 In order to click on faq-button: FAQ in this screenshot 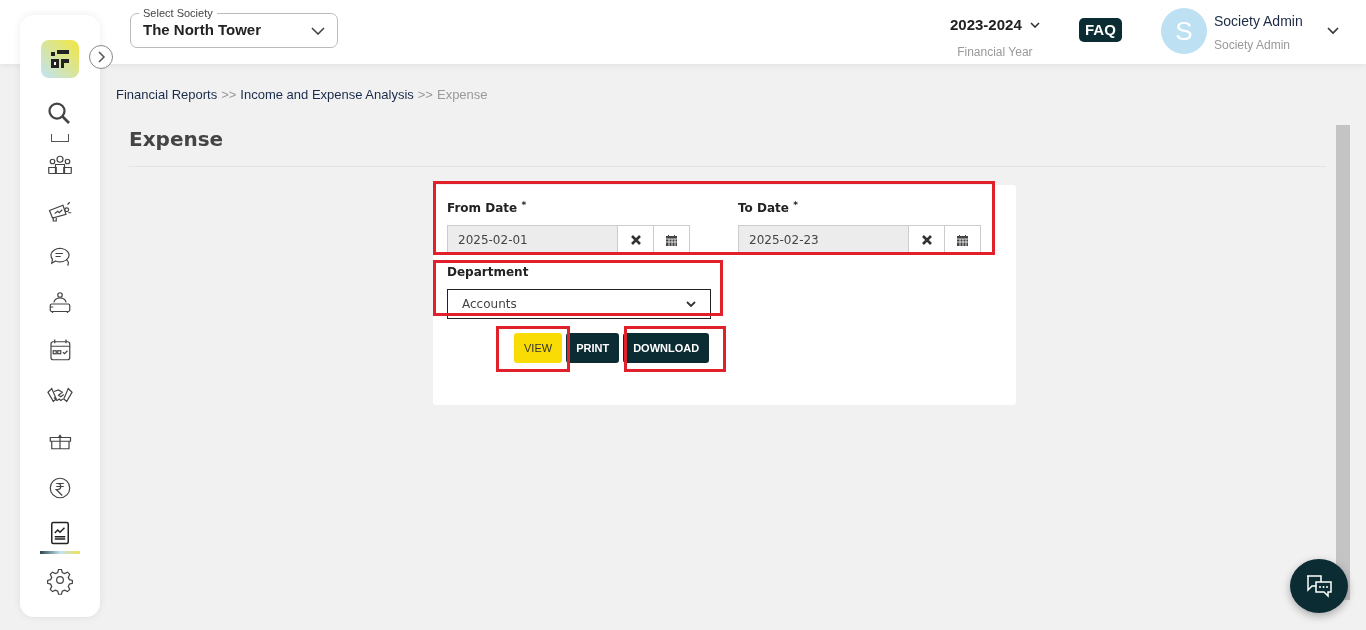, I will do `click(1100, 30)`.